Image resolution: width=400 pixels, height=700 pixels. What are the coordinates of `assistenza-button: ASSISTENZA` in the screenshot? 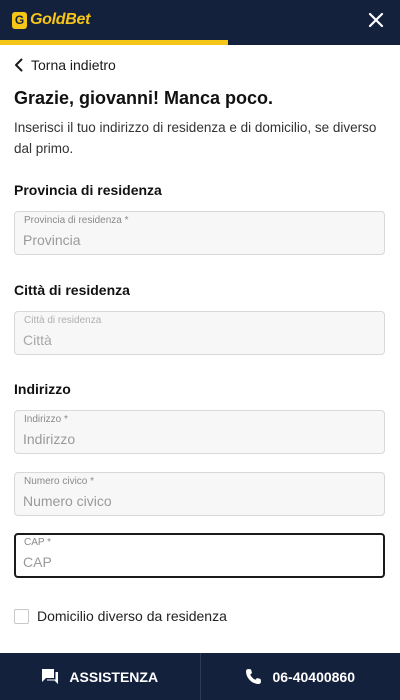 It's located at (100, 676).